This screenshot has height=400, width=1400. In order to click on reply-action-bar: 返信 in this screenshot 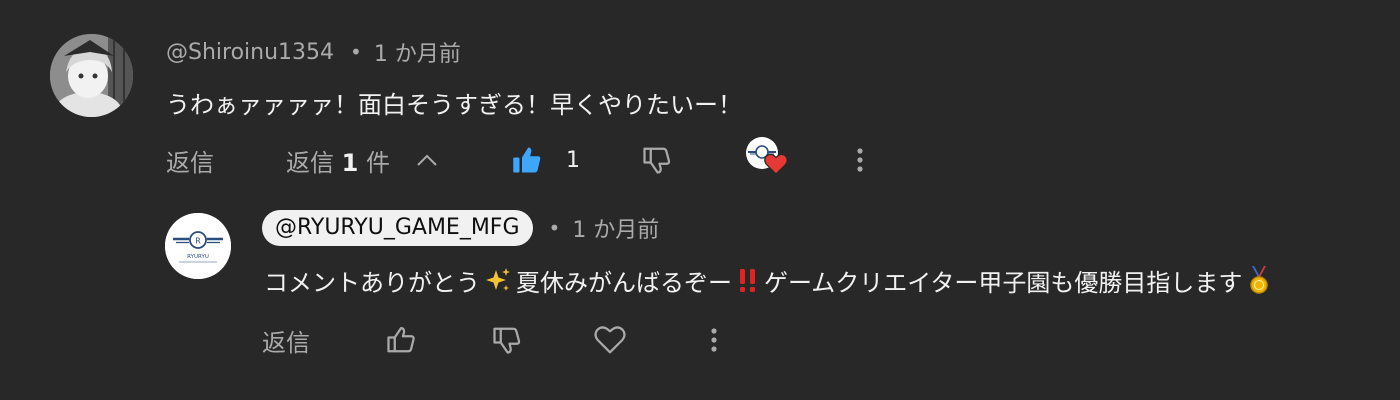, I will do `click(502, 340)`.